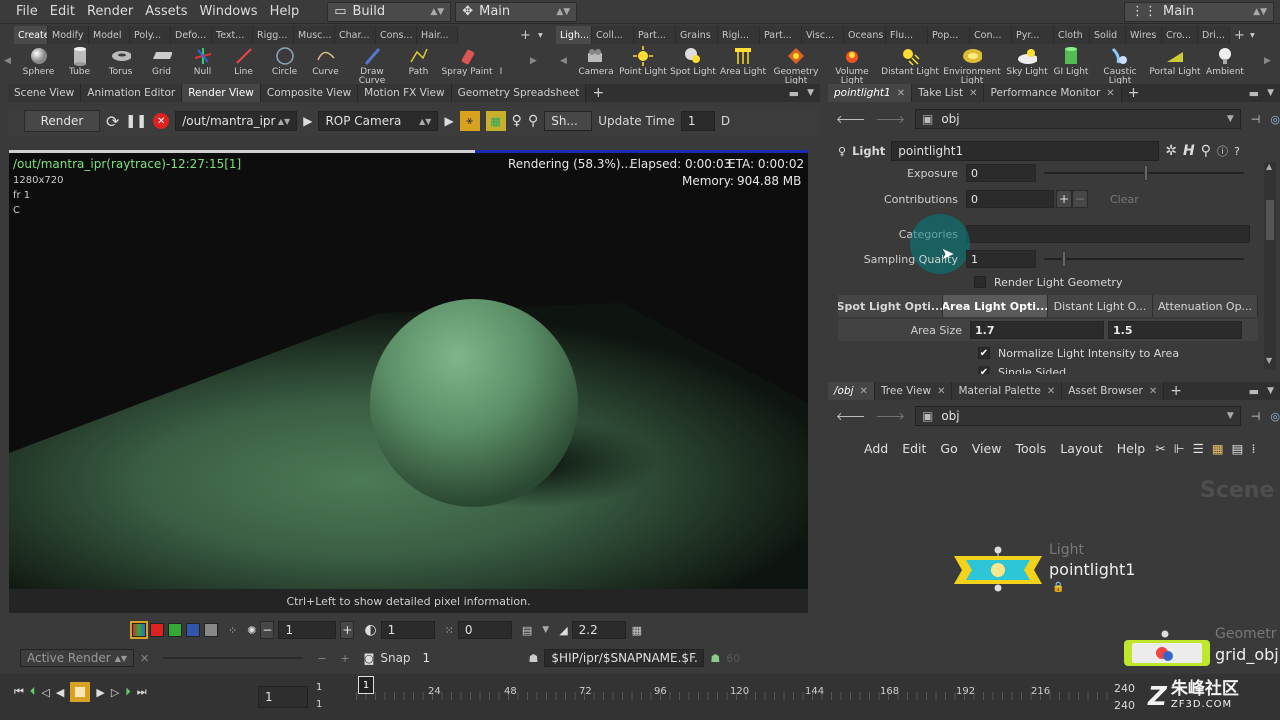 Image resolution: width=1280 pixels, height=720 pixels. I want to click on wrench-icon: ✂, so click(1160, 448).